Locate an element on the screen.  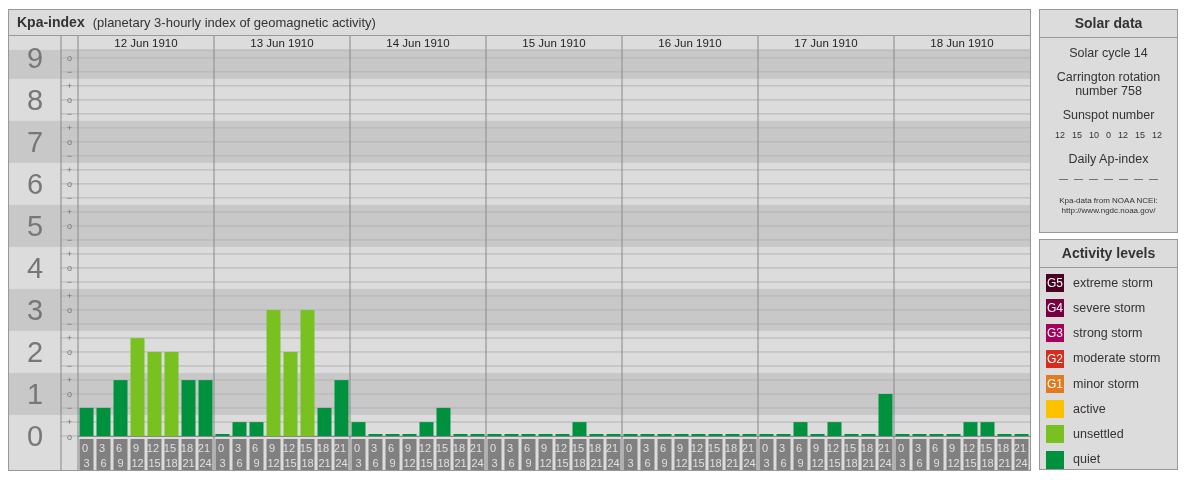
level-label: minor storm is located at coordinates (1106, 384).